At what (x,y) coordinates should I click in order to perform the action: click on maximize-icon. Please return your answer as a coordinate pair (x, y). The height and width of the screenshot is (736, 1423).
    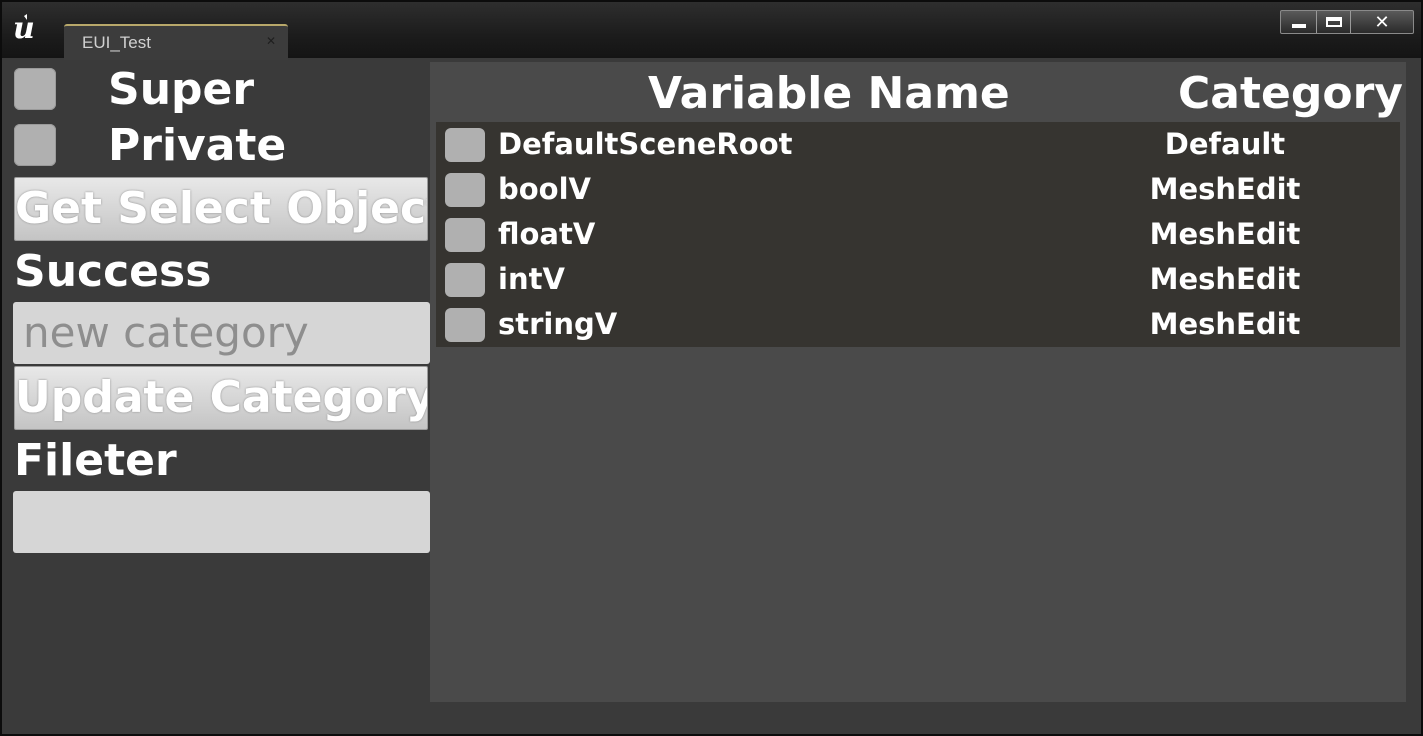
    Looking at the image, I should click on (1333, 22).